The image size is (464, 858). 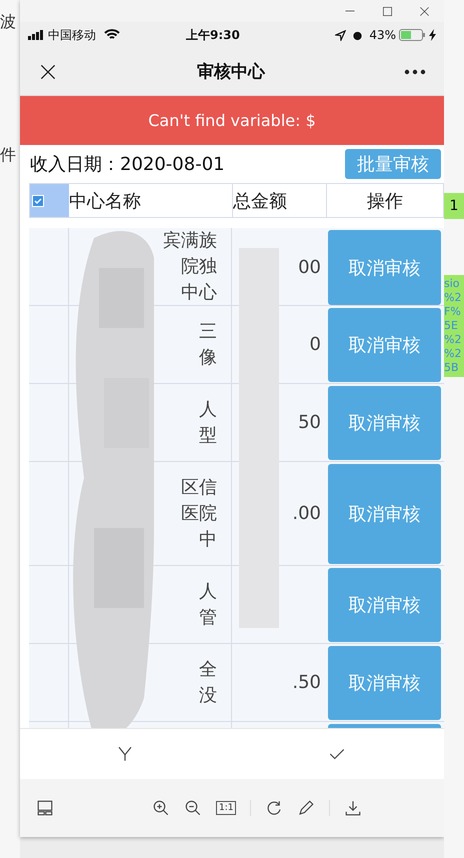 What do you see at coordinates (415, 71) in the screenshot?
I see `more-icon` at bounding box center [415, 71].